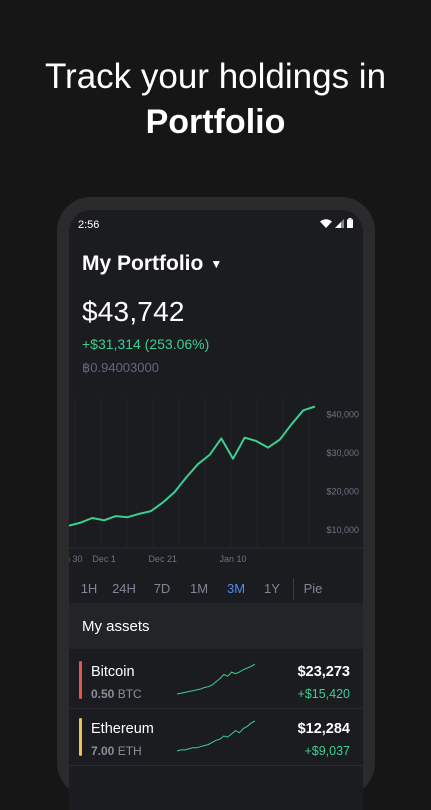  What do you see at coordinates (327, 751) in the screenshot?
I see `asset-gain: +$9,037` at bounding box center [327, 751].